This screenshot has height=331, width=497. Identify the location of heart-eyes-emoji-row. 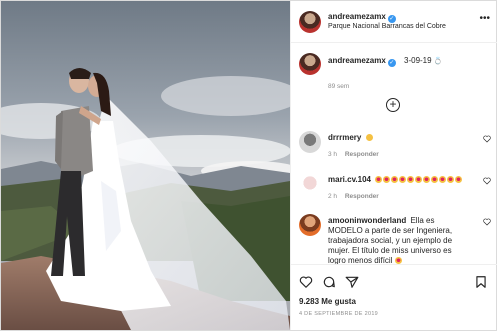
(419, 179).